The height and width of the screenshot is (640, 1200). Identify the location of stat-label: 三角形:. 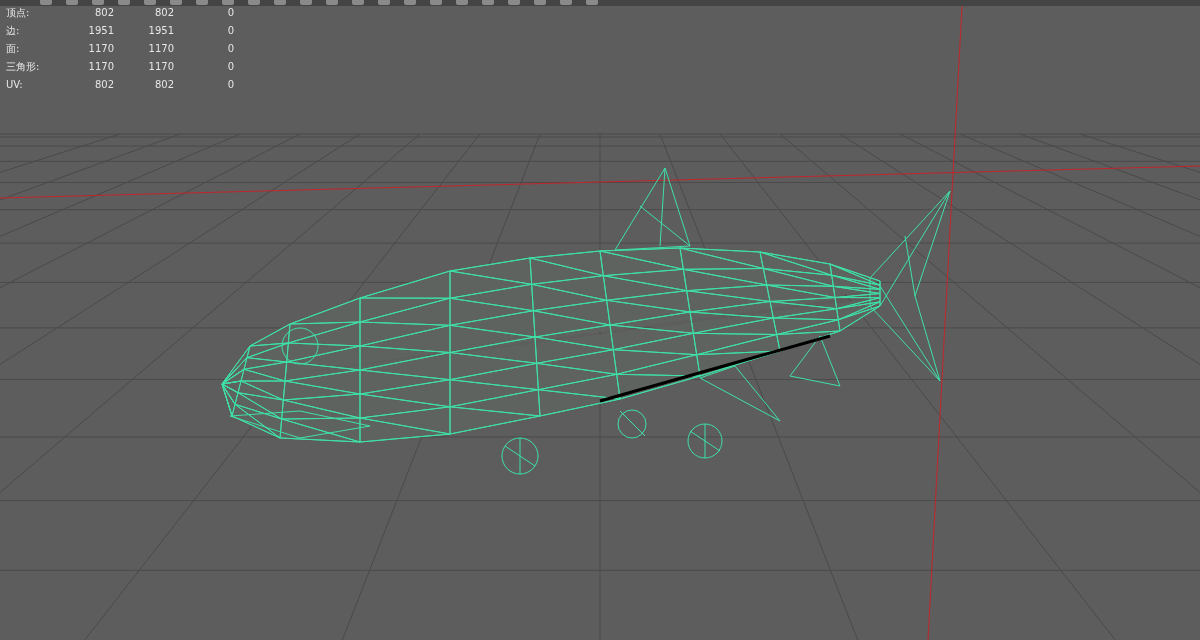
(23, 67).